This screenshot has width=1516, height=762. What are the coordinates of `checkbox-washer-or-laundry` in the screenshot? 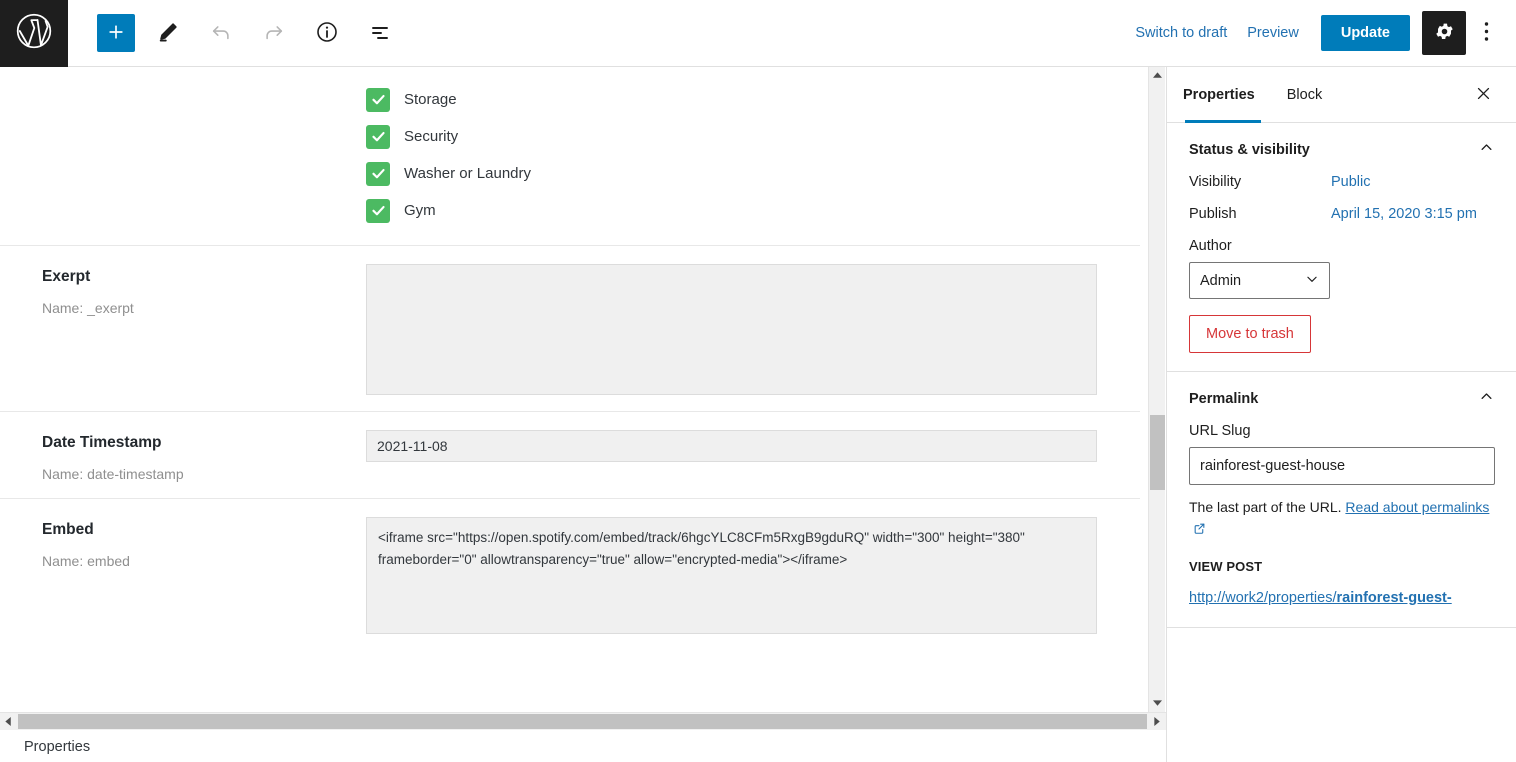 It's located at (378, 173).